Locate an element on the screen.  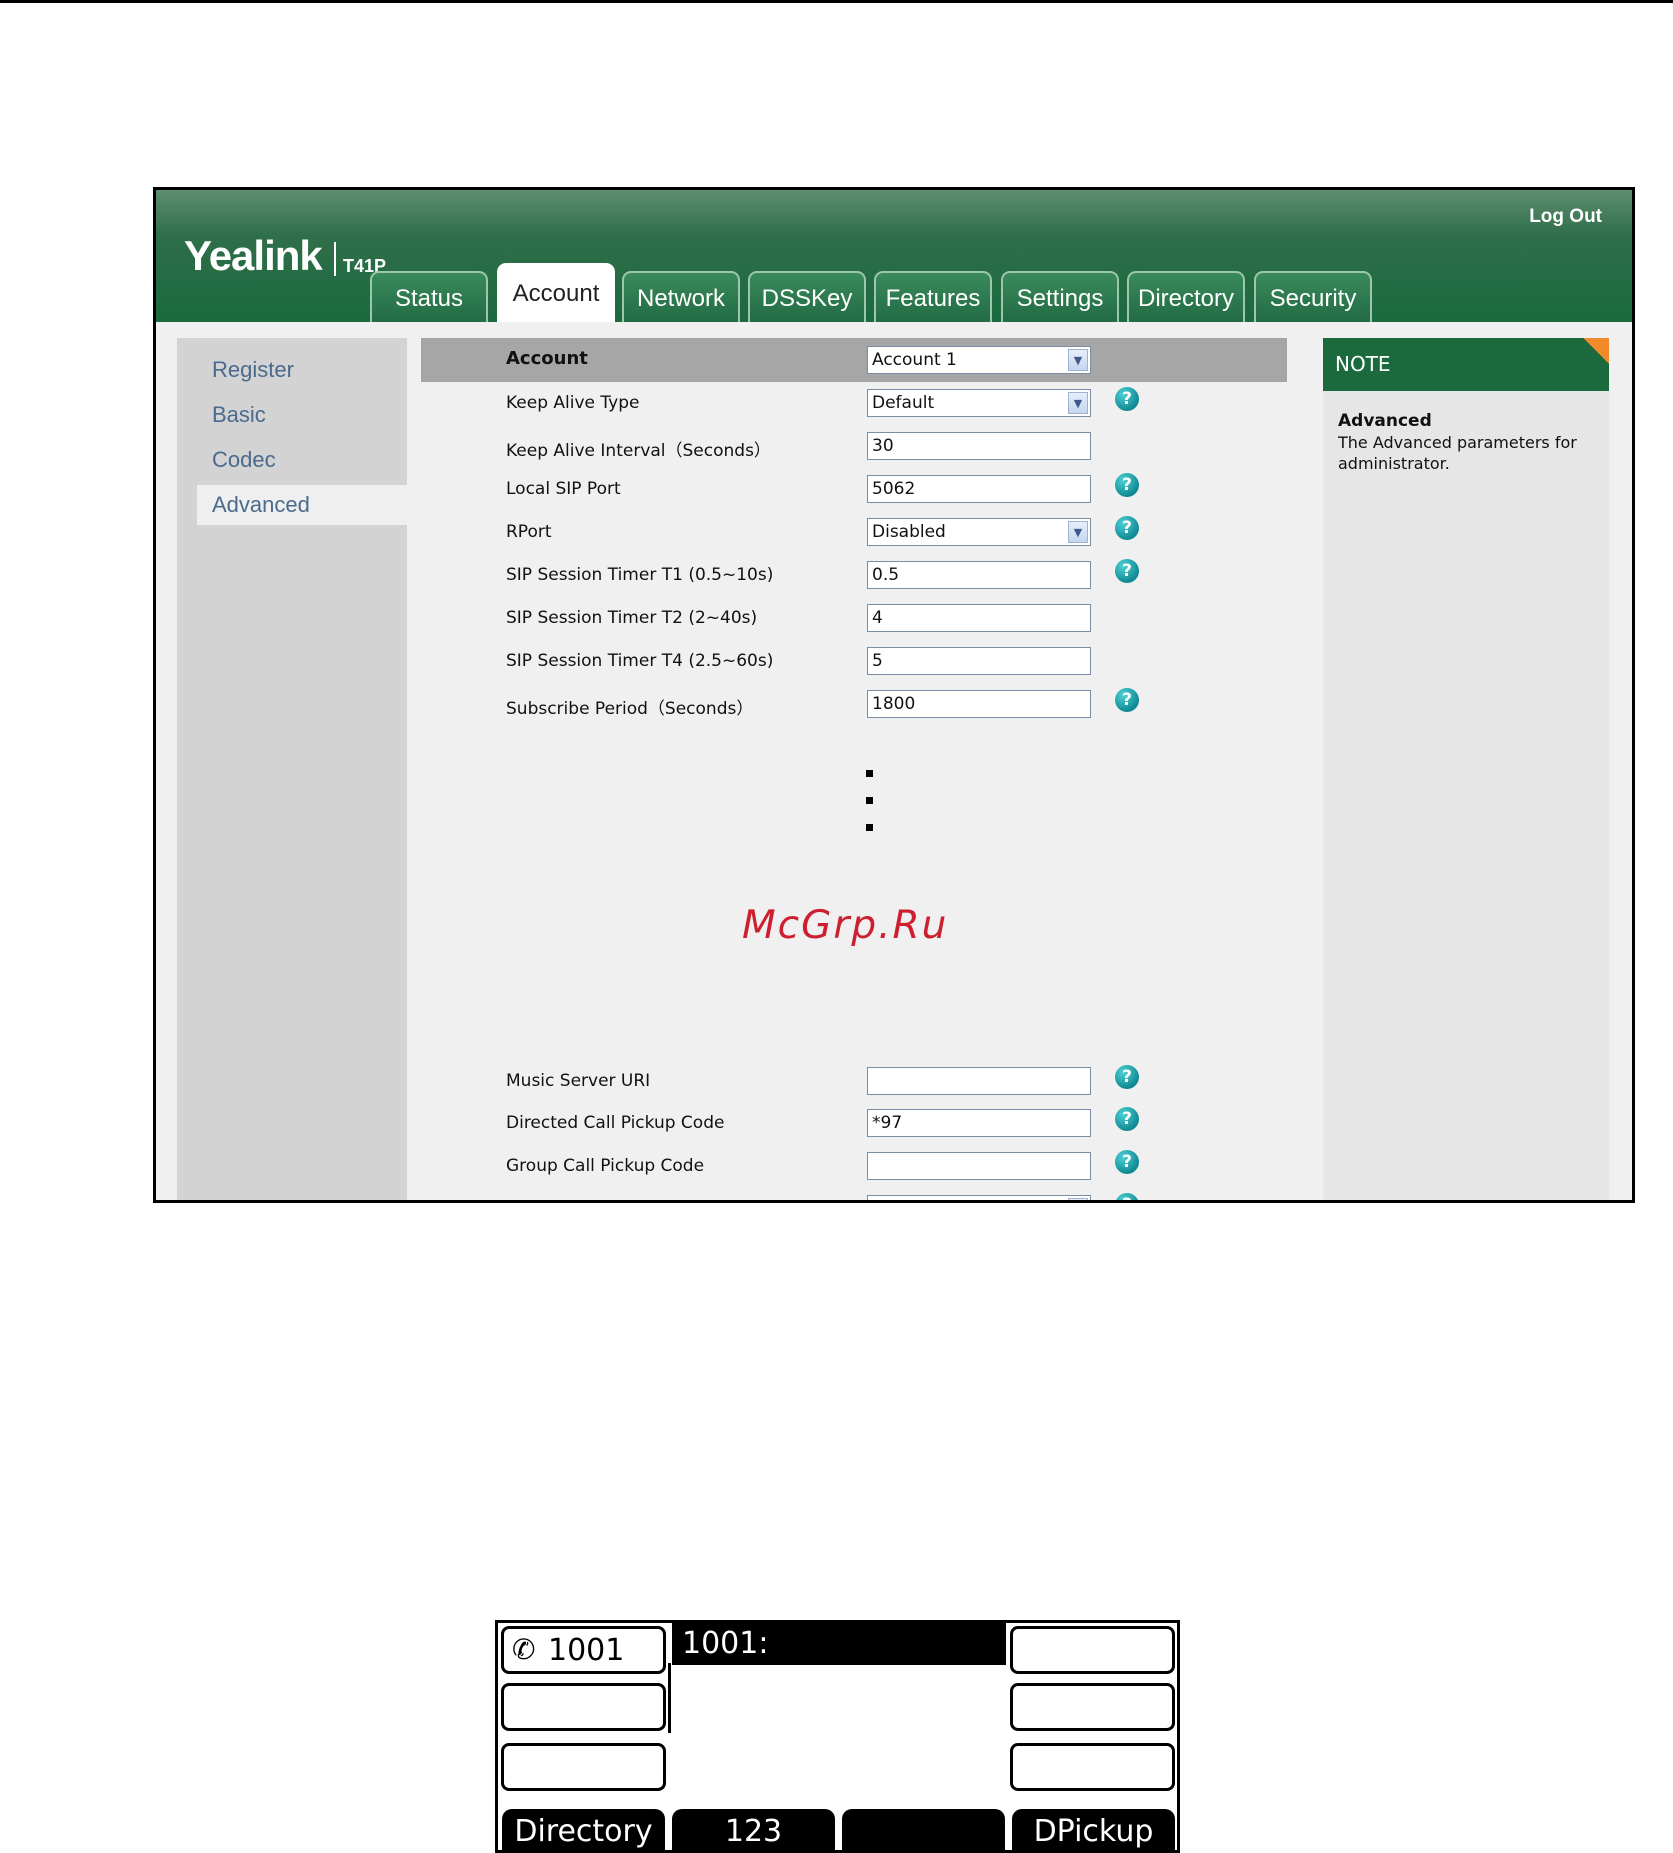
logo-divider is located at coordinates (335, 259).